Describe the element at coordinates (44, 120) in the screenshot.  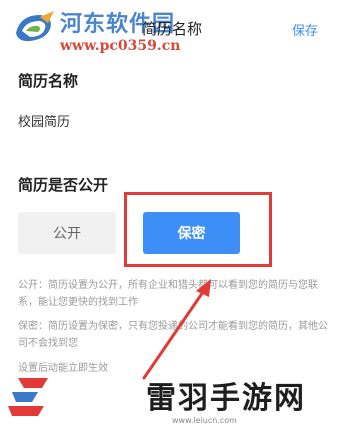
I see `resume-name-field: 校园简历` at that location.